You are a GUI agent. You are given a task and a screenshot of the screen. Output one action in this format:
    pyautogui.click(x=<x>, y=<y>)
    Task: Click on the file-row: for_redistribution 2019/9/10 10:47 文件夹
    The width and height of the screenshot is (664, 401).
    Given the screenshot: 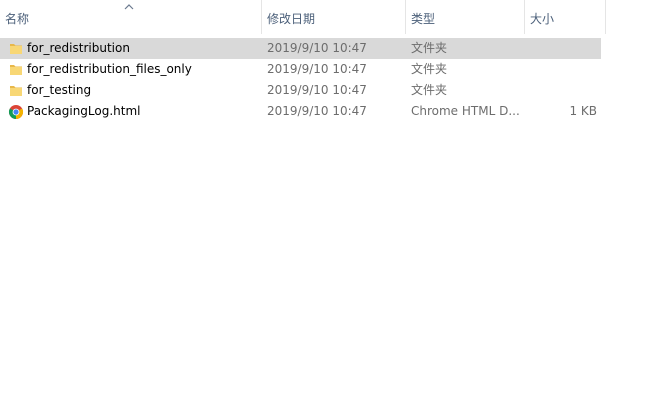 What is the action you would take?
    pyautogui.click(x=300, y=48)
    